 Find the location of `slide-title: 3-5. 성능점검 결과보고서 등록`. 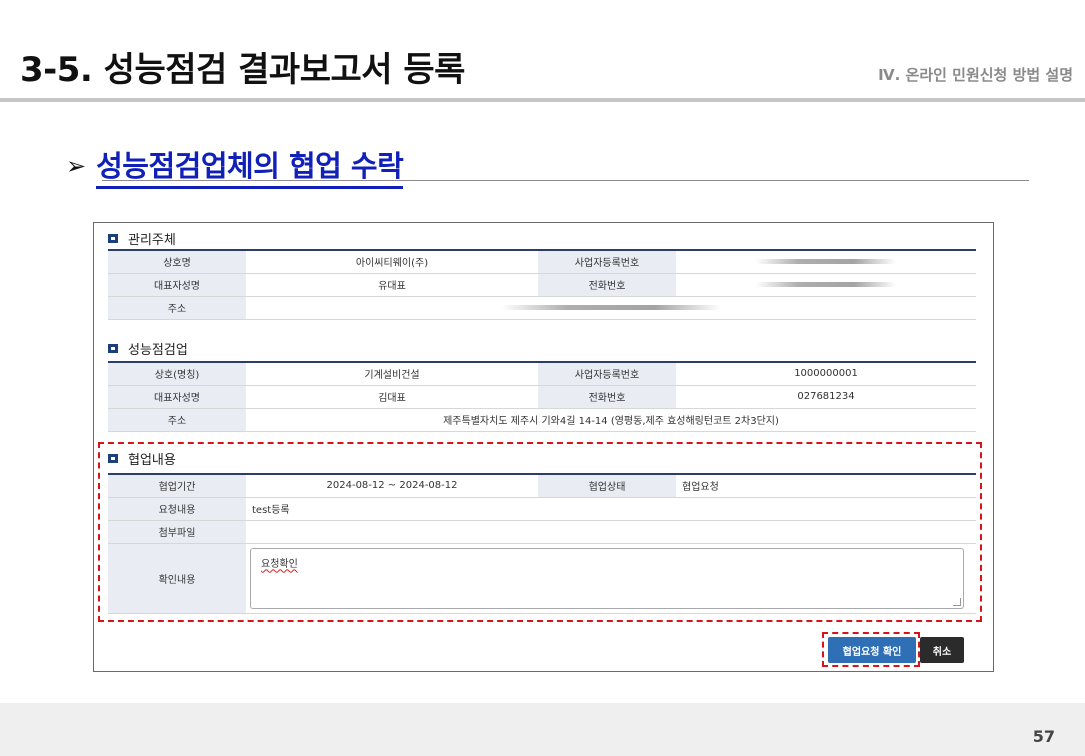

slide-title: 3-5. 성능점검 결과보고서 등록 is located at coordinates (242, 70).